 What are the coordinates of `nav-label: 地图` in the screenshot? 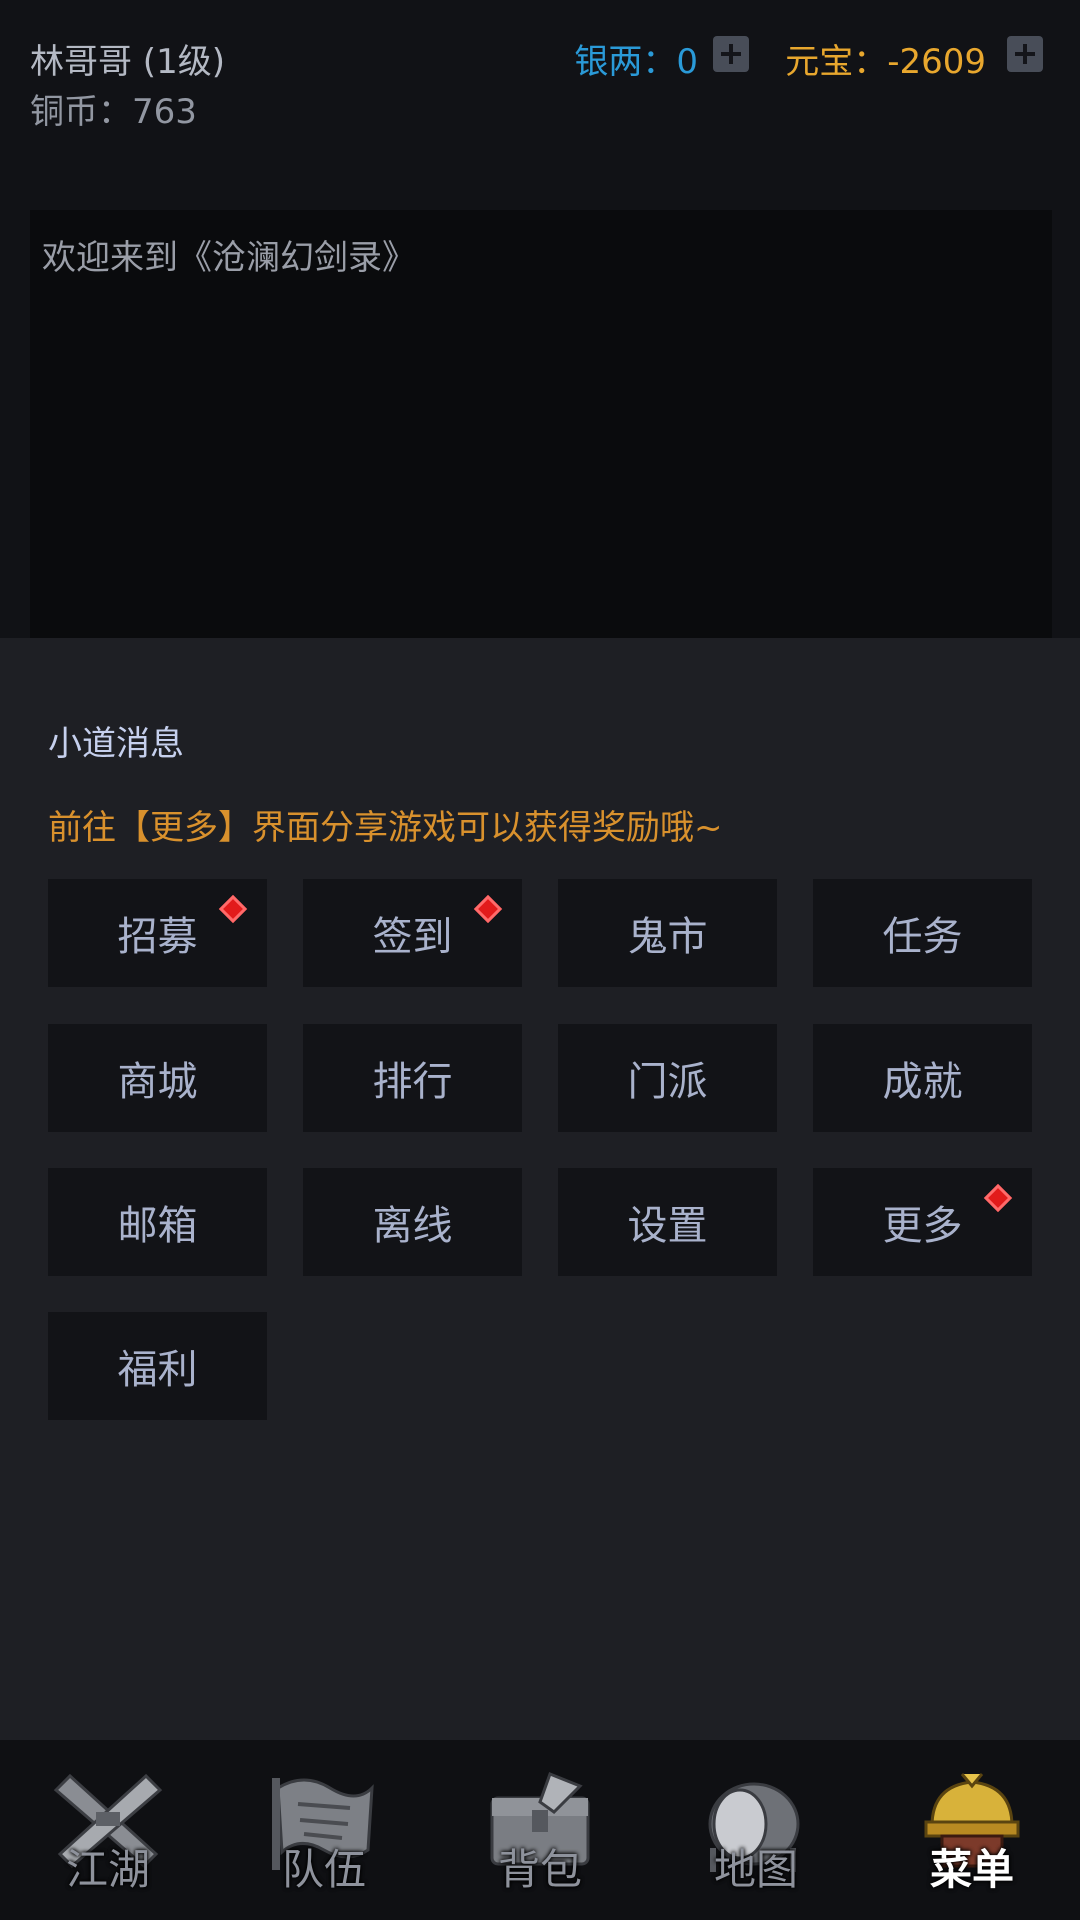 It's located at (755, 1869).